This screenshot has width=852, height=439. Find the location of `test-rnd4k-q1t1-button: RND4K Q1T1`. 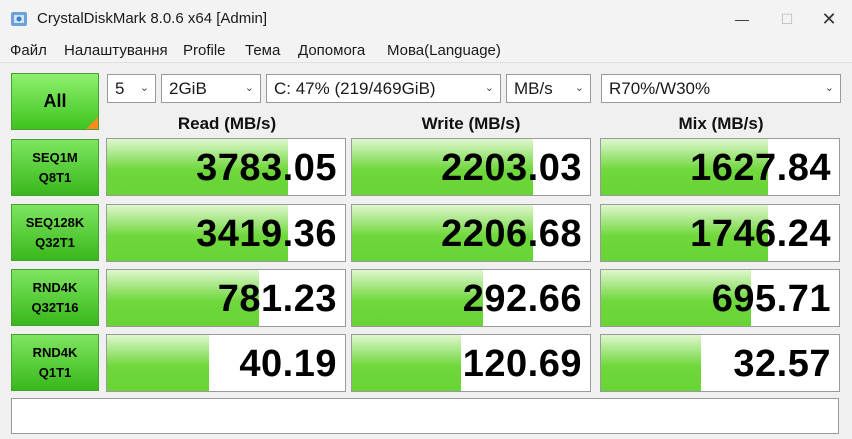

test-rnd4k-q1t1-button: RND4K Q1T1 is located at coordinates (55, 362).